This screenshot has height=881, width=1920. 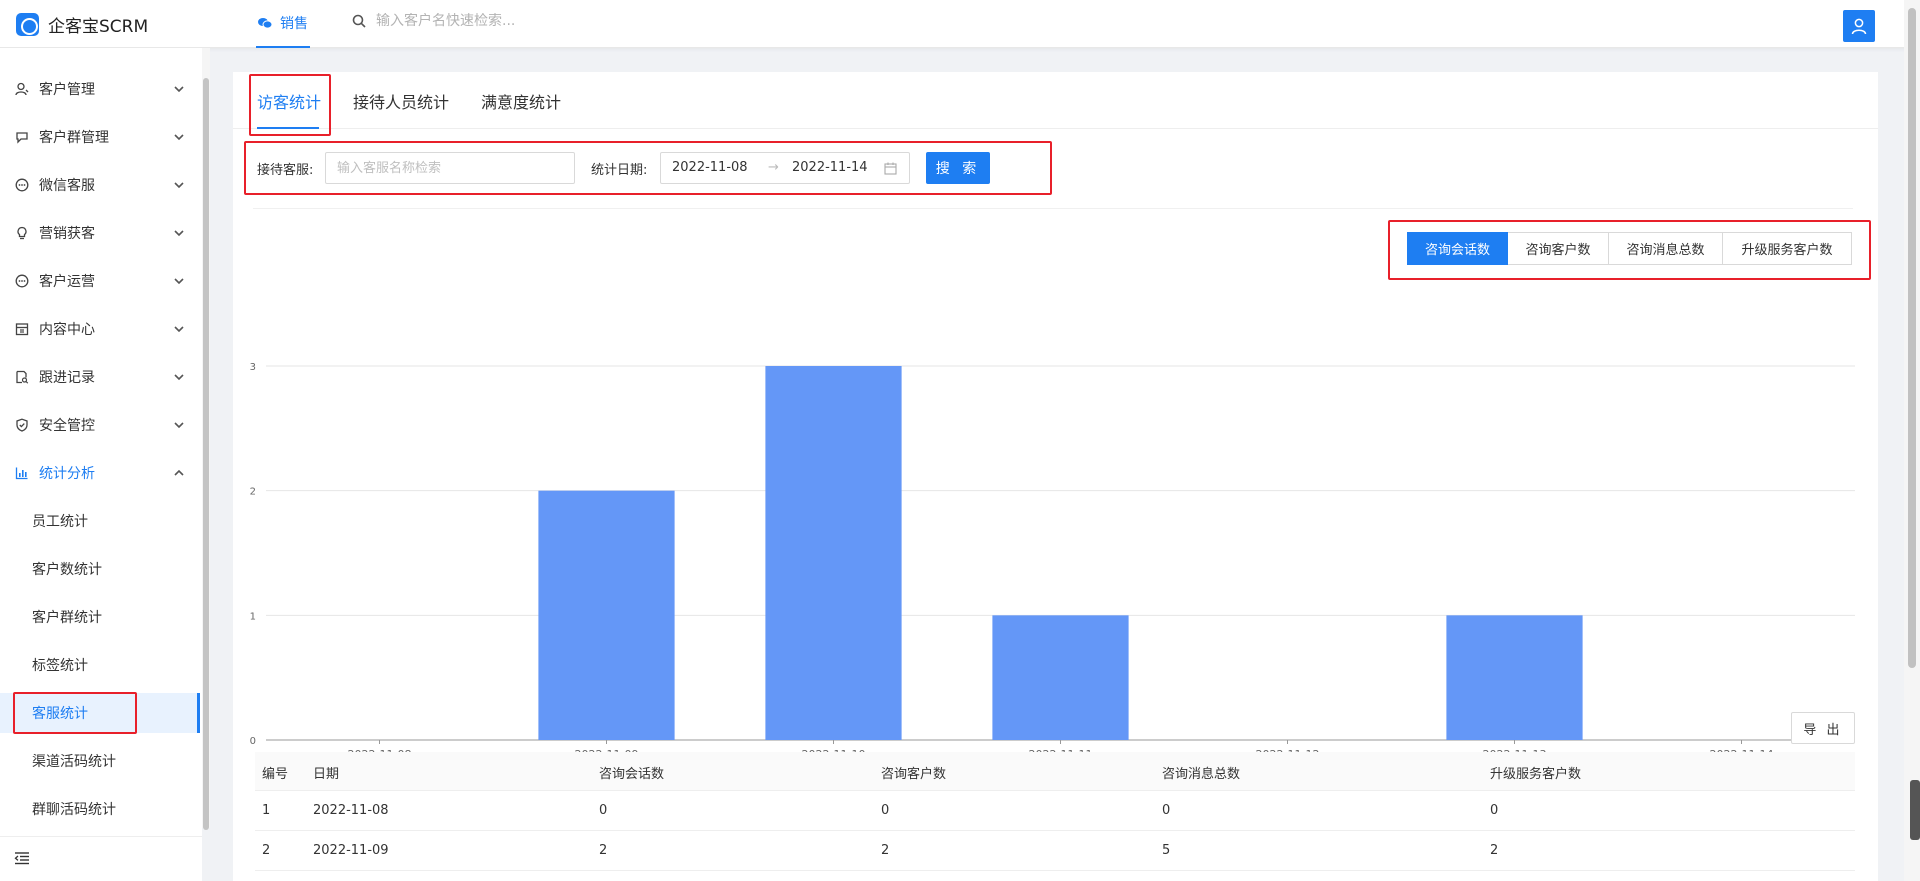 What do you see at coordinates (101, 858) in the screenshot?
I see `sidebar-collapse-bar` at bounding box center [101, 858].